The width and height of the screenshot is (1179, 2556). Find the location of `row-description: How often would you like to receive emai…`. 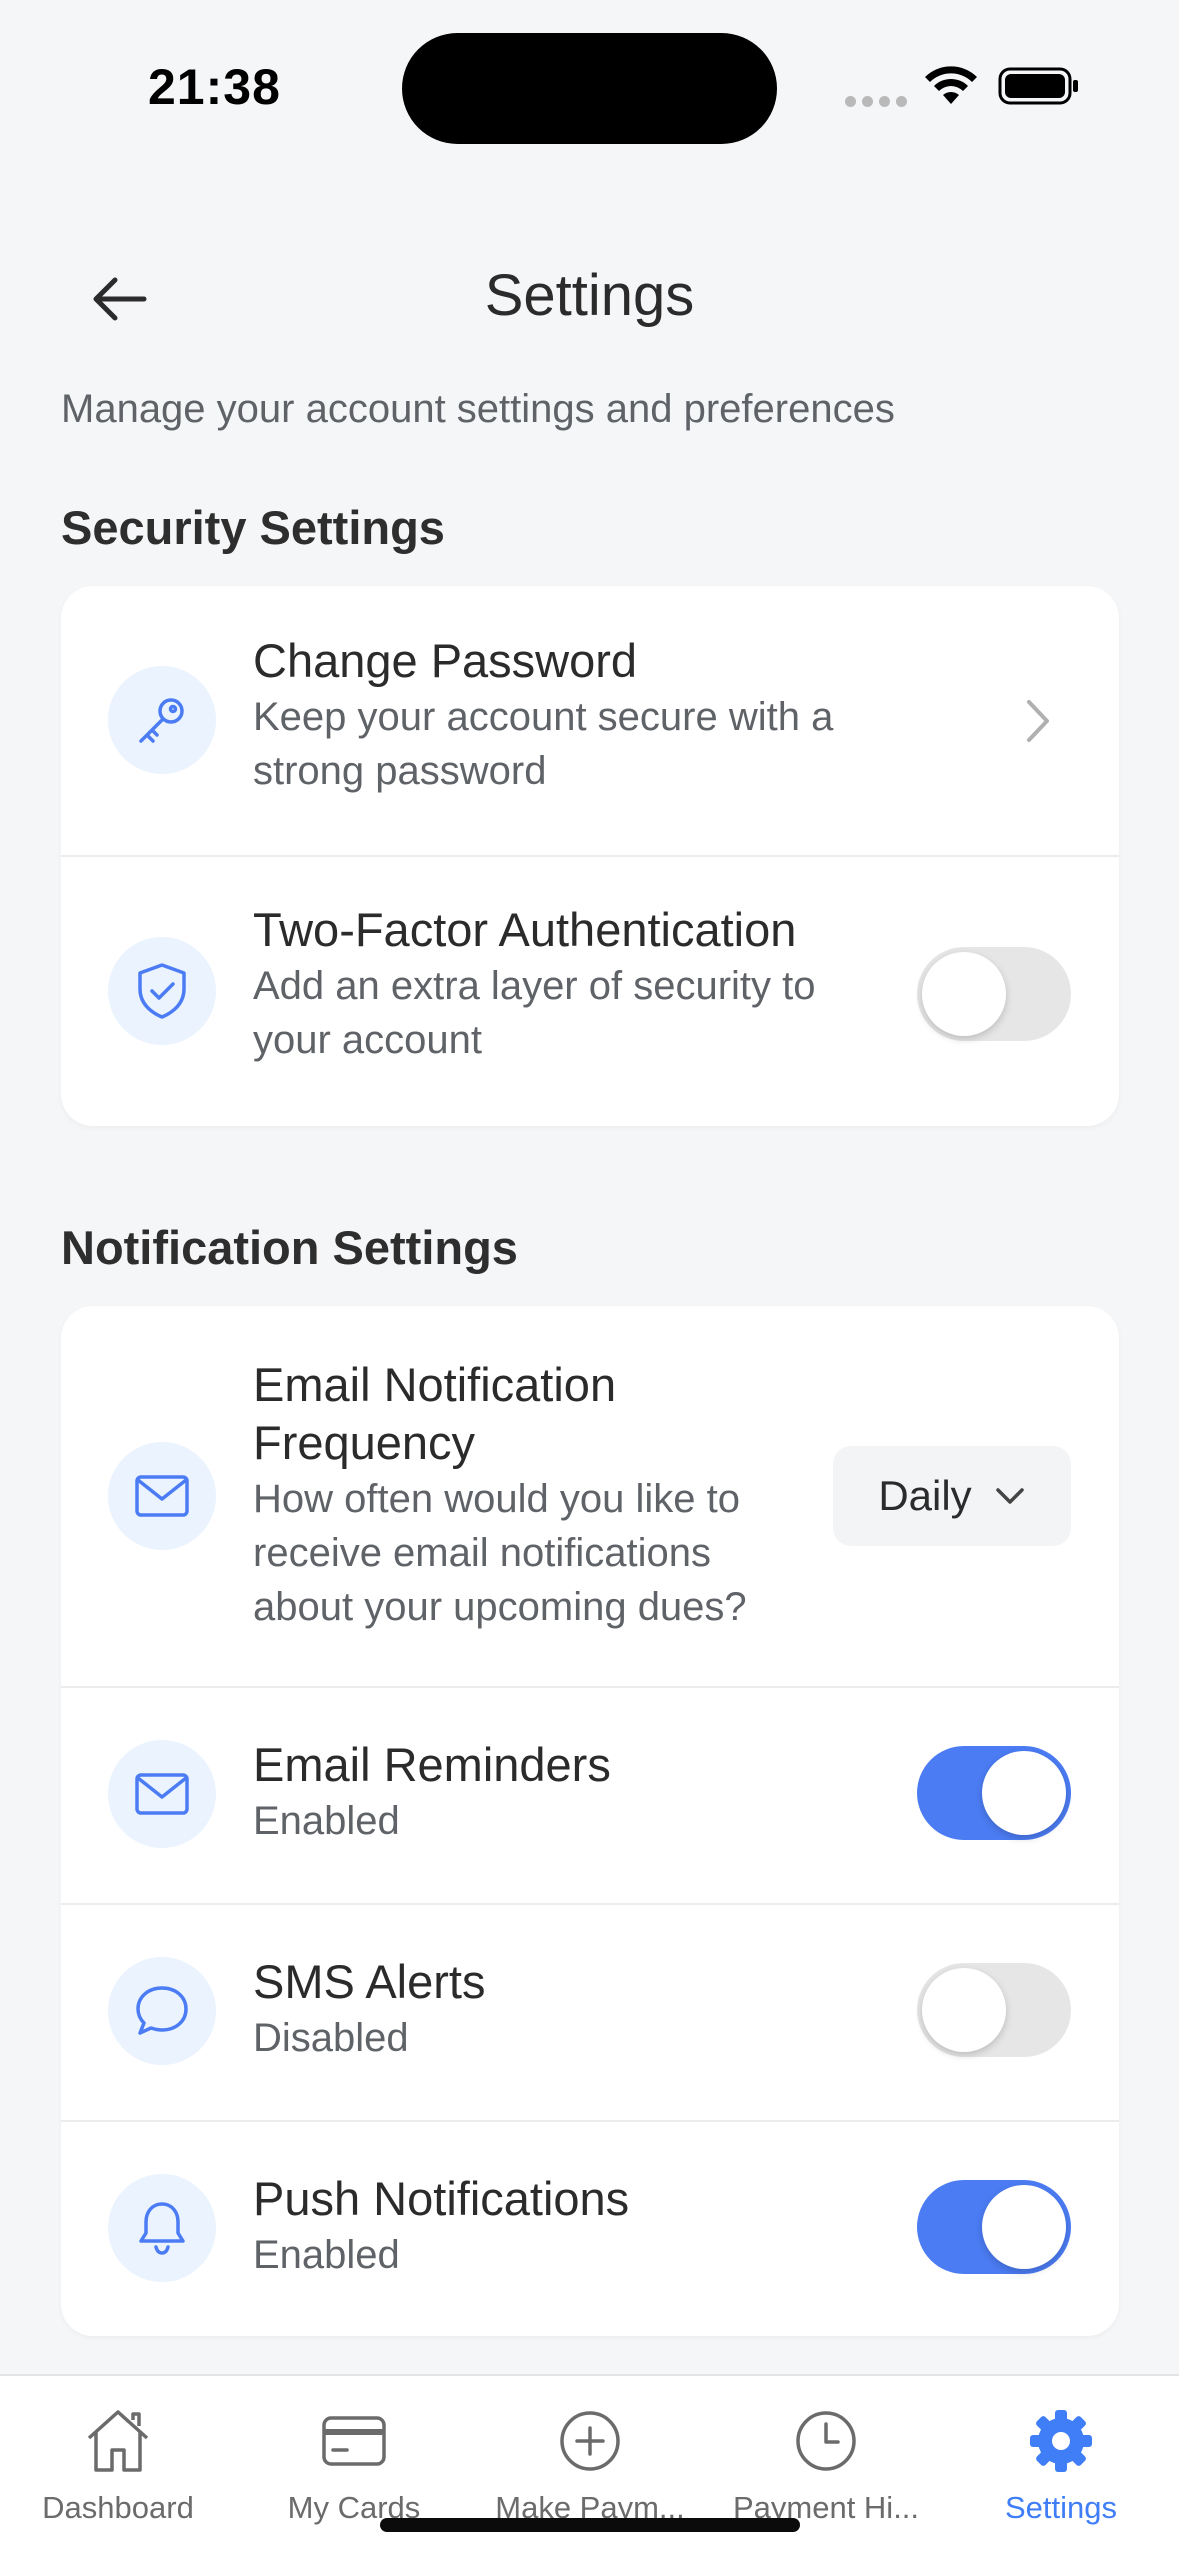

row-description: How often would you like to receive emai… is located at coordinates (500, 1553).